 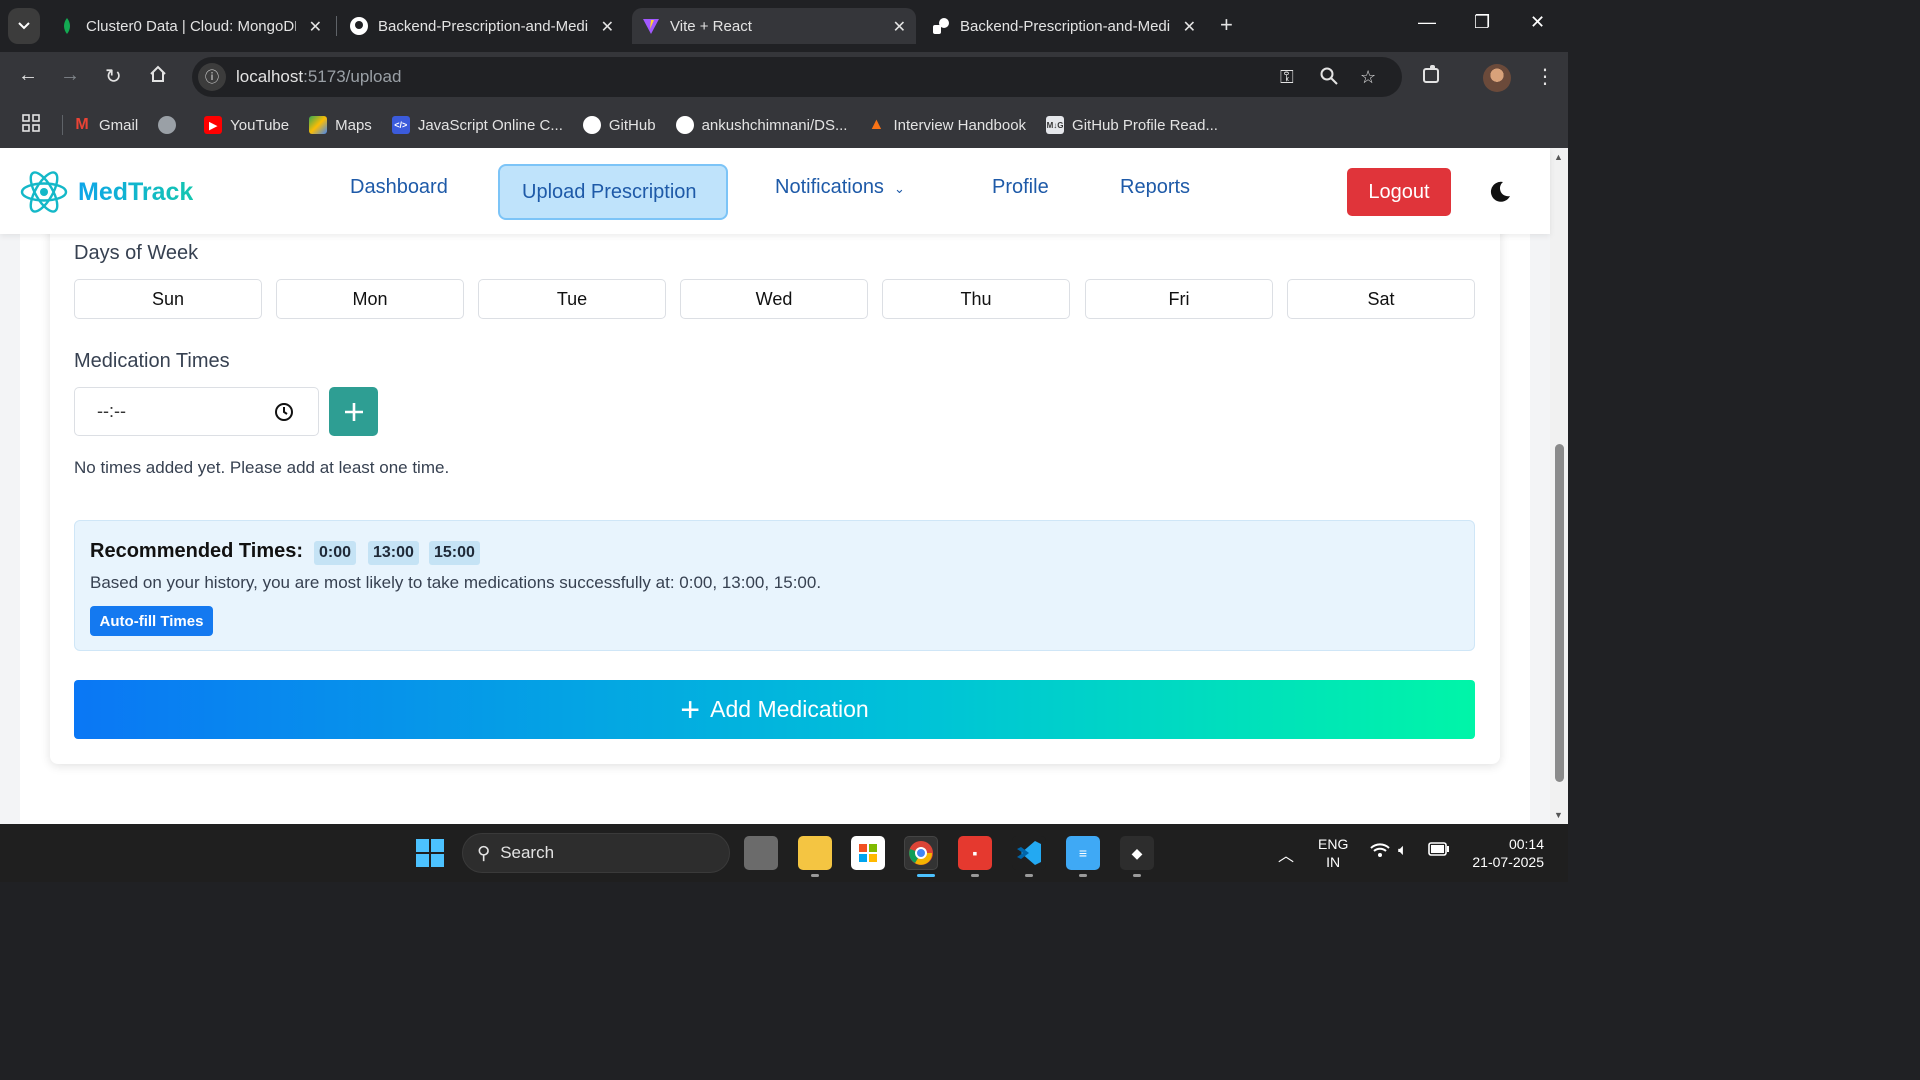 What do you see at coordinates (1137, 853) in the screenshot?
I see `app-box-icon: ◆` at bounding box center [1137, 853].